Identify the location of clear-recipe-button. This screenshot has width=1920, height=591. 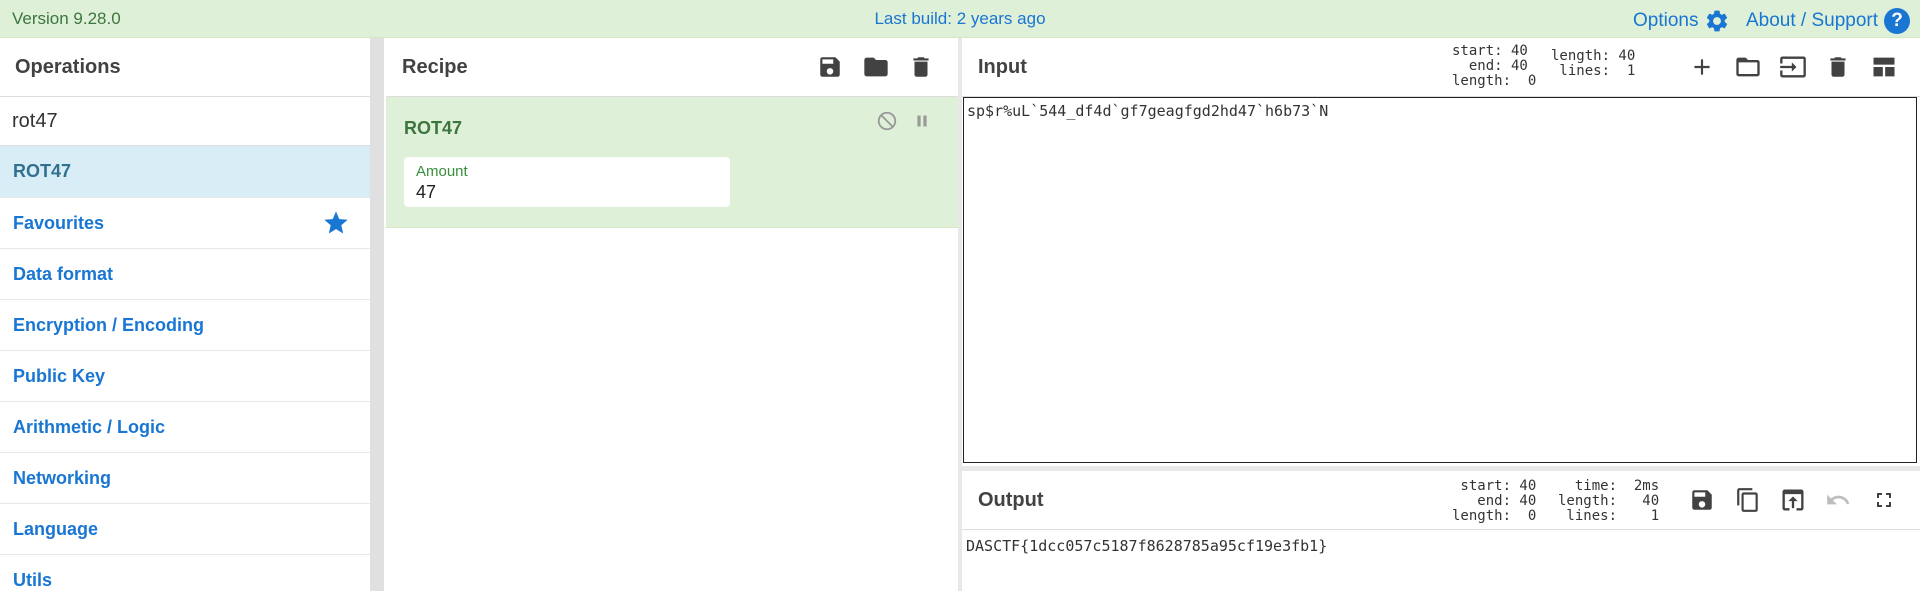
(921, 67).